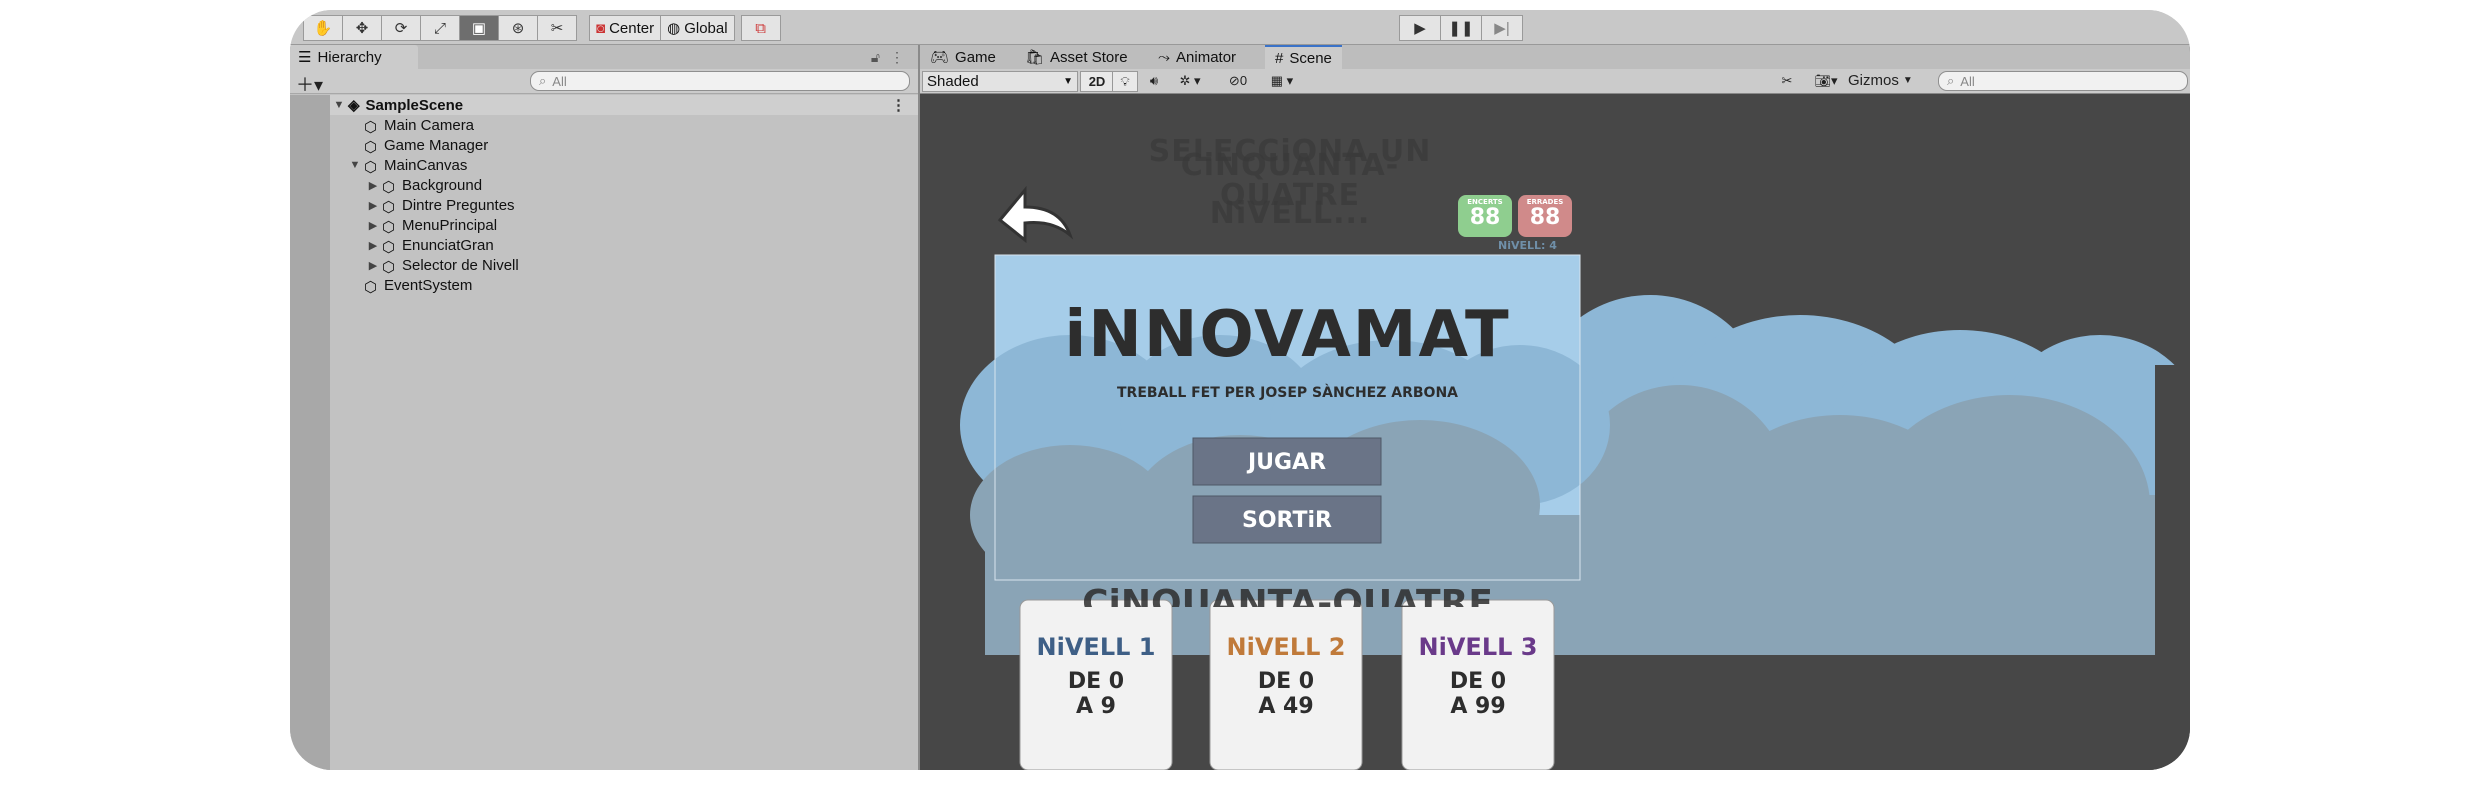 This screenshot has height=790, width=2480. What do you see at coordinates (624, 146) in the screenshot?
I see `tree-item: ⬡ Game Manager` at bounding box center [624, 146].